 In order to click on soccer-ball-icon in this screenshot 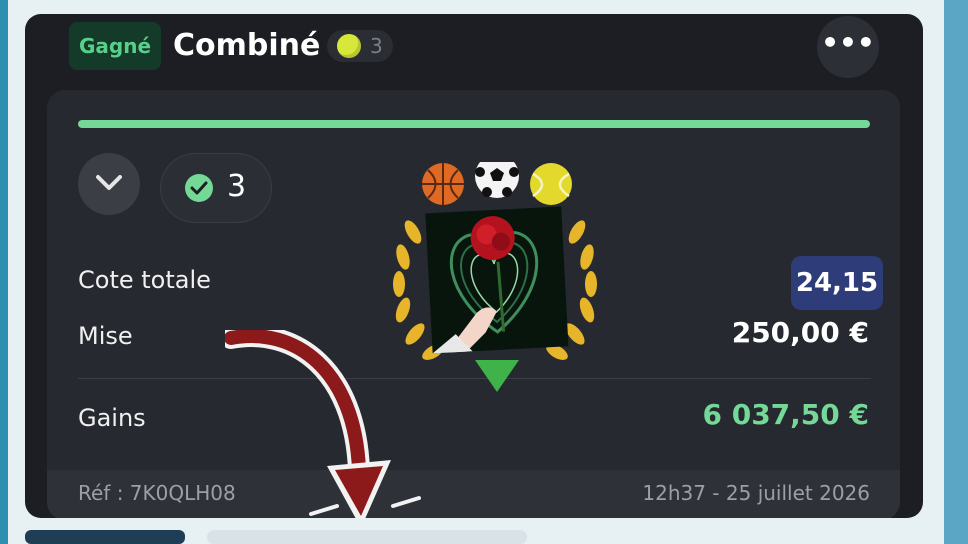, I will do `click(497, 180)`.